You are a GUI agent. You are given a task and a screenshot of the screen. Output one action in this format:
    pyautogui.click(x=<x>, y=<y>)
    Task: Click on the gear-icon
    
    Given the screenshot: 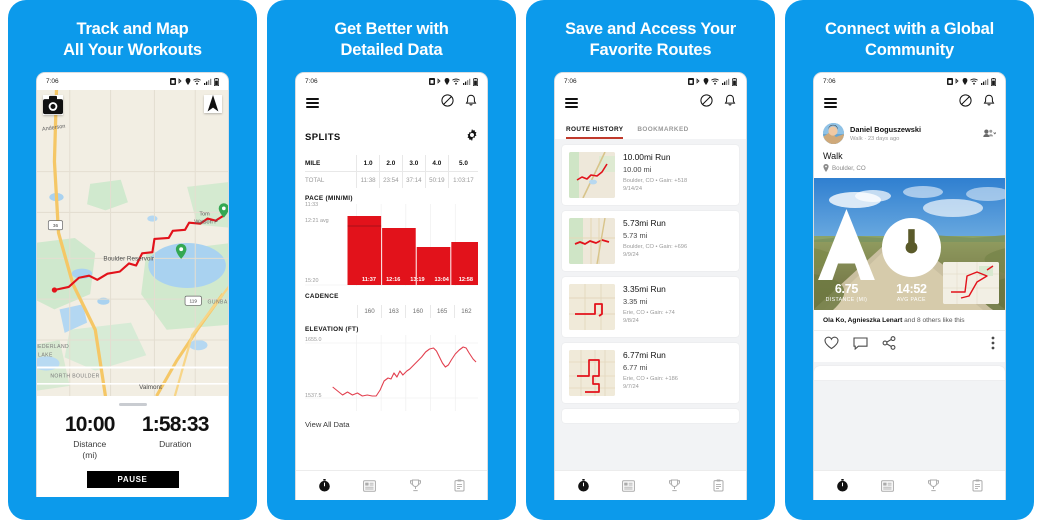 What is the action you would take?
    pyautogui.click(x=472, y=137)
    